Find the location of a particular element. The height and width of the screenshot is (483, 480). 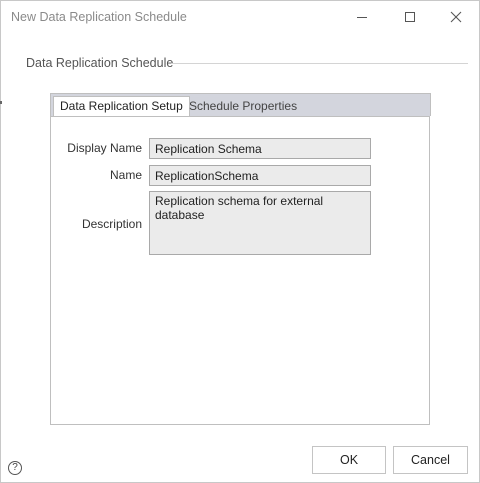

maximize-icon is located at coordinates (410, 17).